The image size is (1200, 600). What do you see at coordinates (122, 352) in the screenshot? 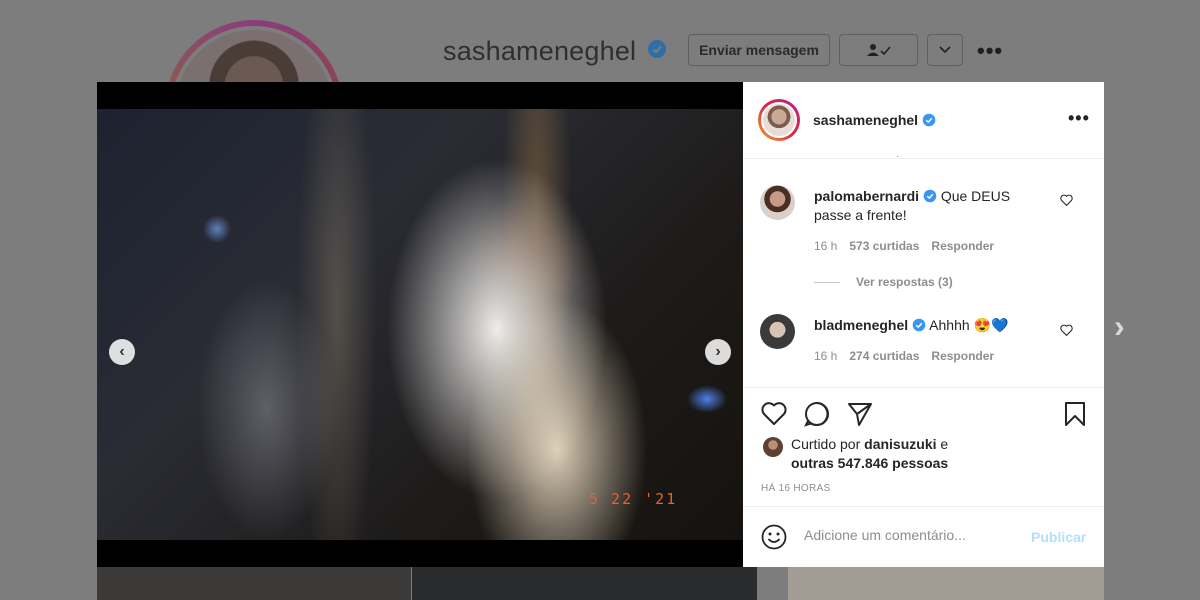
I see `prev-photo-button: ‹` at bounding box center [122, 352].